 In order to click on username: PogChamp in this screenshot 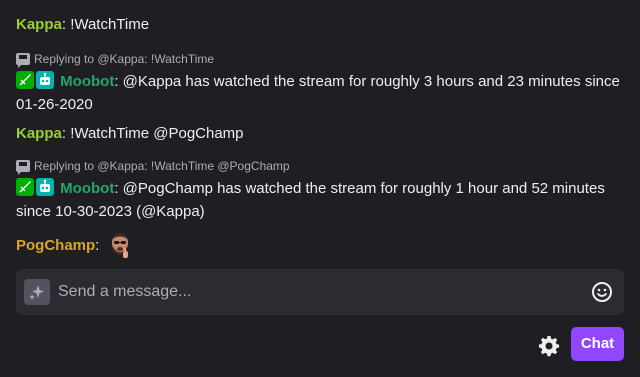, I will do `click(55, 245)`.